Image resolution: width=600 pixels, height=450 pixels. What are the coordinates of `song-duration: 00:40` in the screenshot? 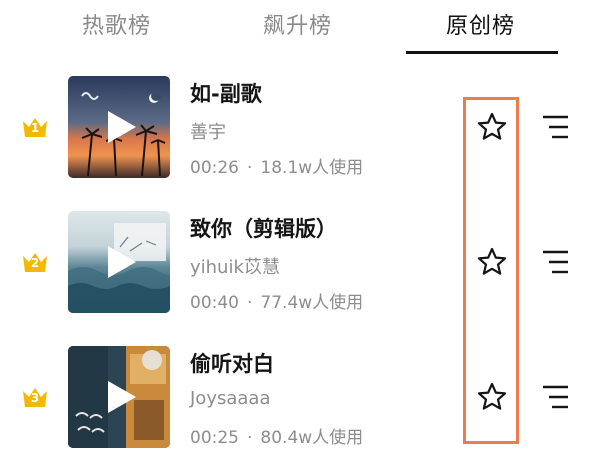 It's located at (214, 303).